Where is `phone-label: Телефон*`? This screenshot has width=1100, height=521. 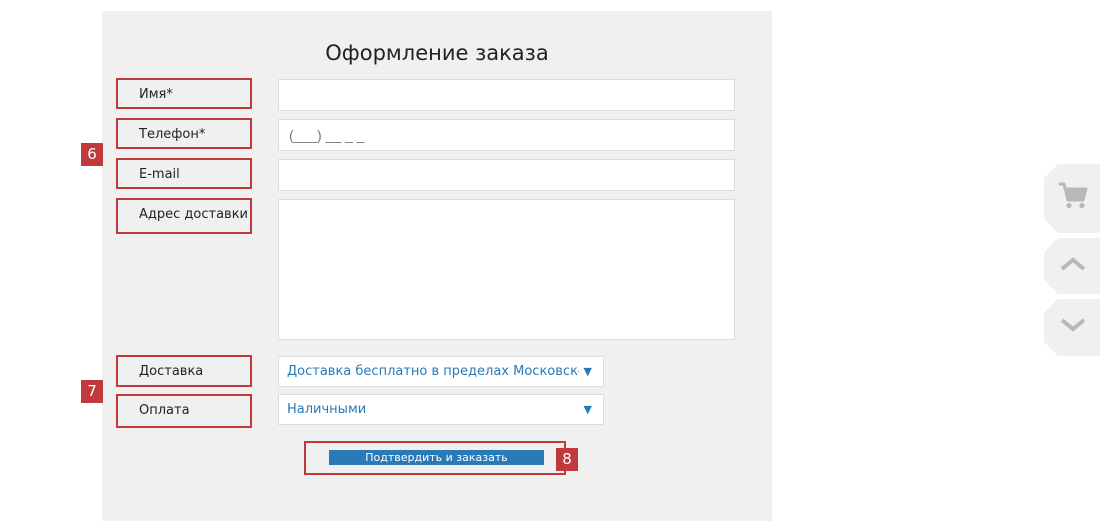
phone-label: Телефон* is located at coordinates (184, 133).